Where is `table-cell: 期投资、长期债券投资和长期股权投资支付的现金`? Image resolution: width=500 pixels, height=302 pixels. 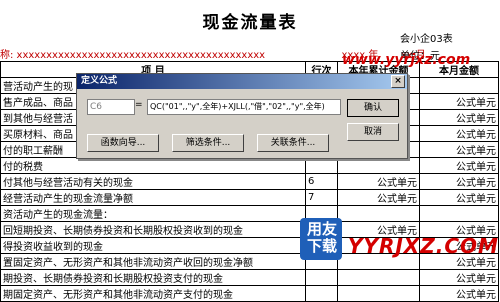
table-cell: 期投资、长期债券投资和长期股权投资支付的现金 is located at coordinates (153, 277).